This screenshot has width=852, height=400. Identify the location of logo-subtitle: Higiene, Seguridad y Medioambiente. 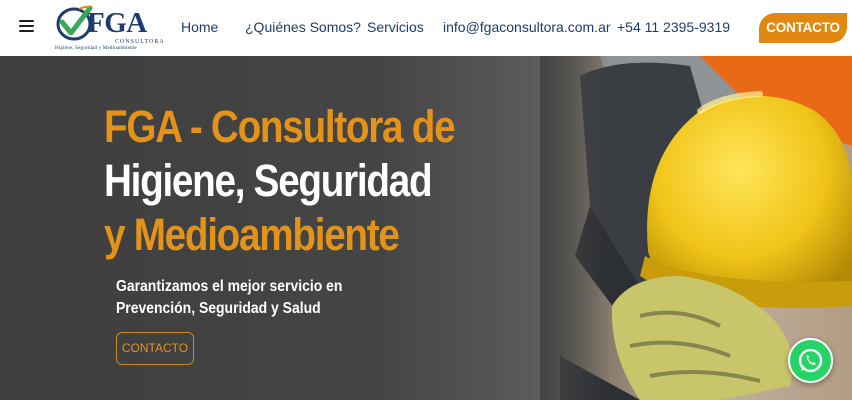
(96, 48).